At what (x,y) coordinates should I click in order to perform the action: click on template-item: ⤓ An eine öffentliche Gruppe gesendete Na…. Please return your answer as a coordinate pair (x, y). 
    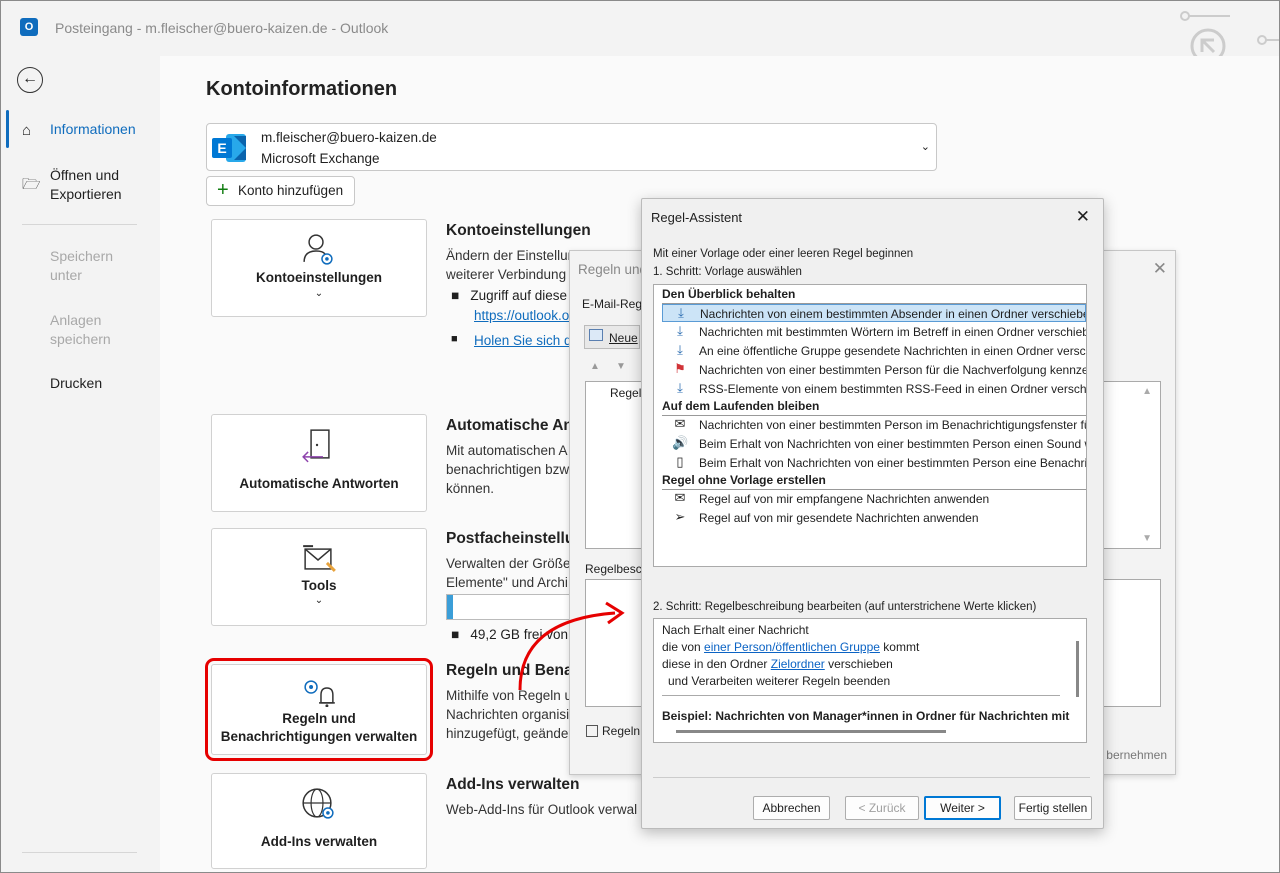
    Looking at the image, I should click on (874, 351).